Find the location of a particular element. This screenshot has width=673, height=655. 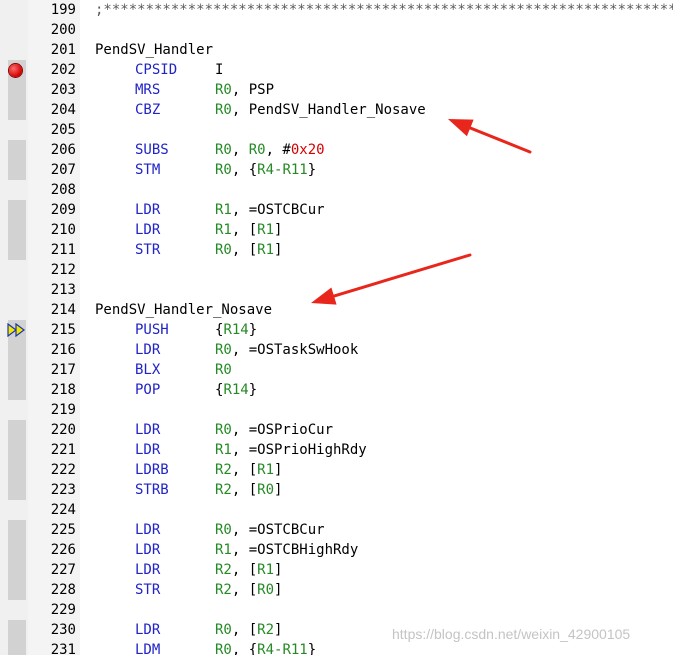

watermark: https://blog.csdn.net/weixin_42900105 is located at coordinates (511, 634).